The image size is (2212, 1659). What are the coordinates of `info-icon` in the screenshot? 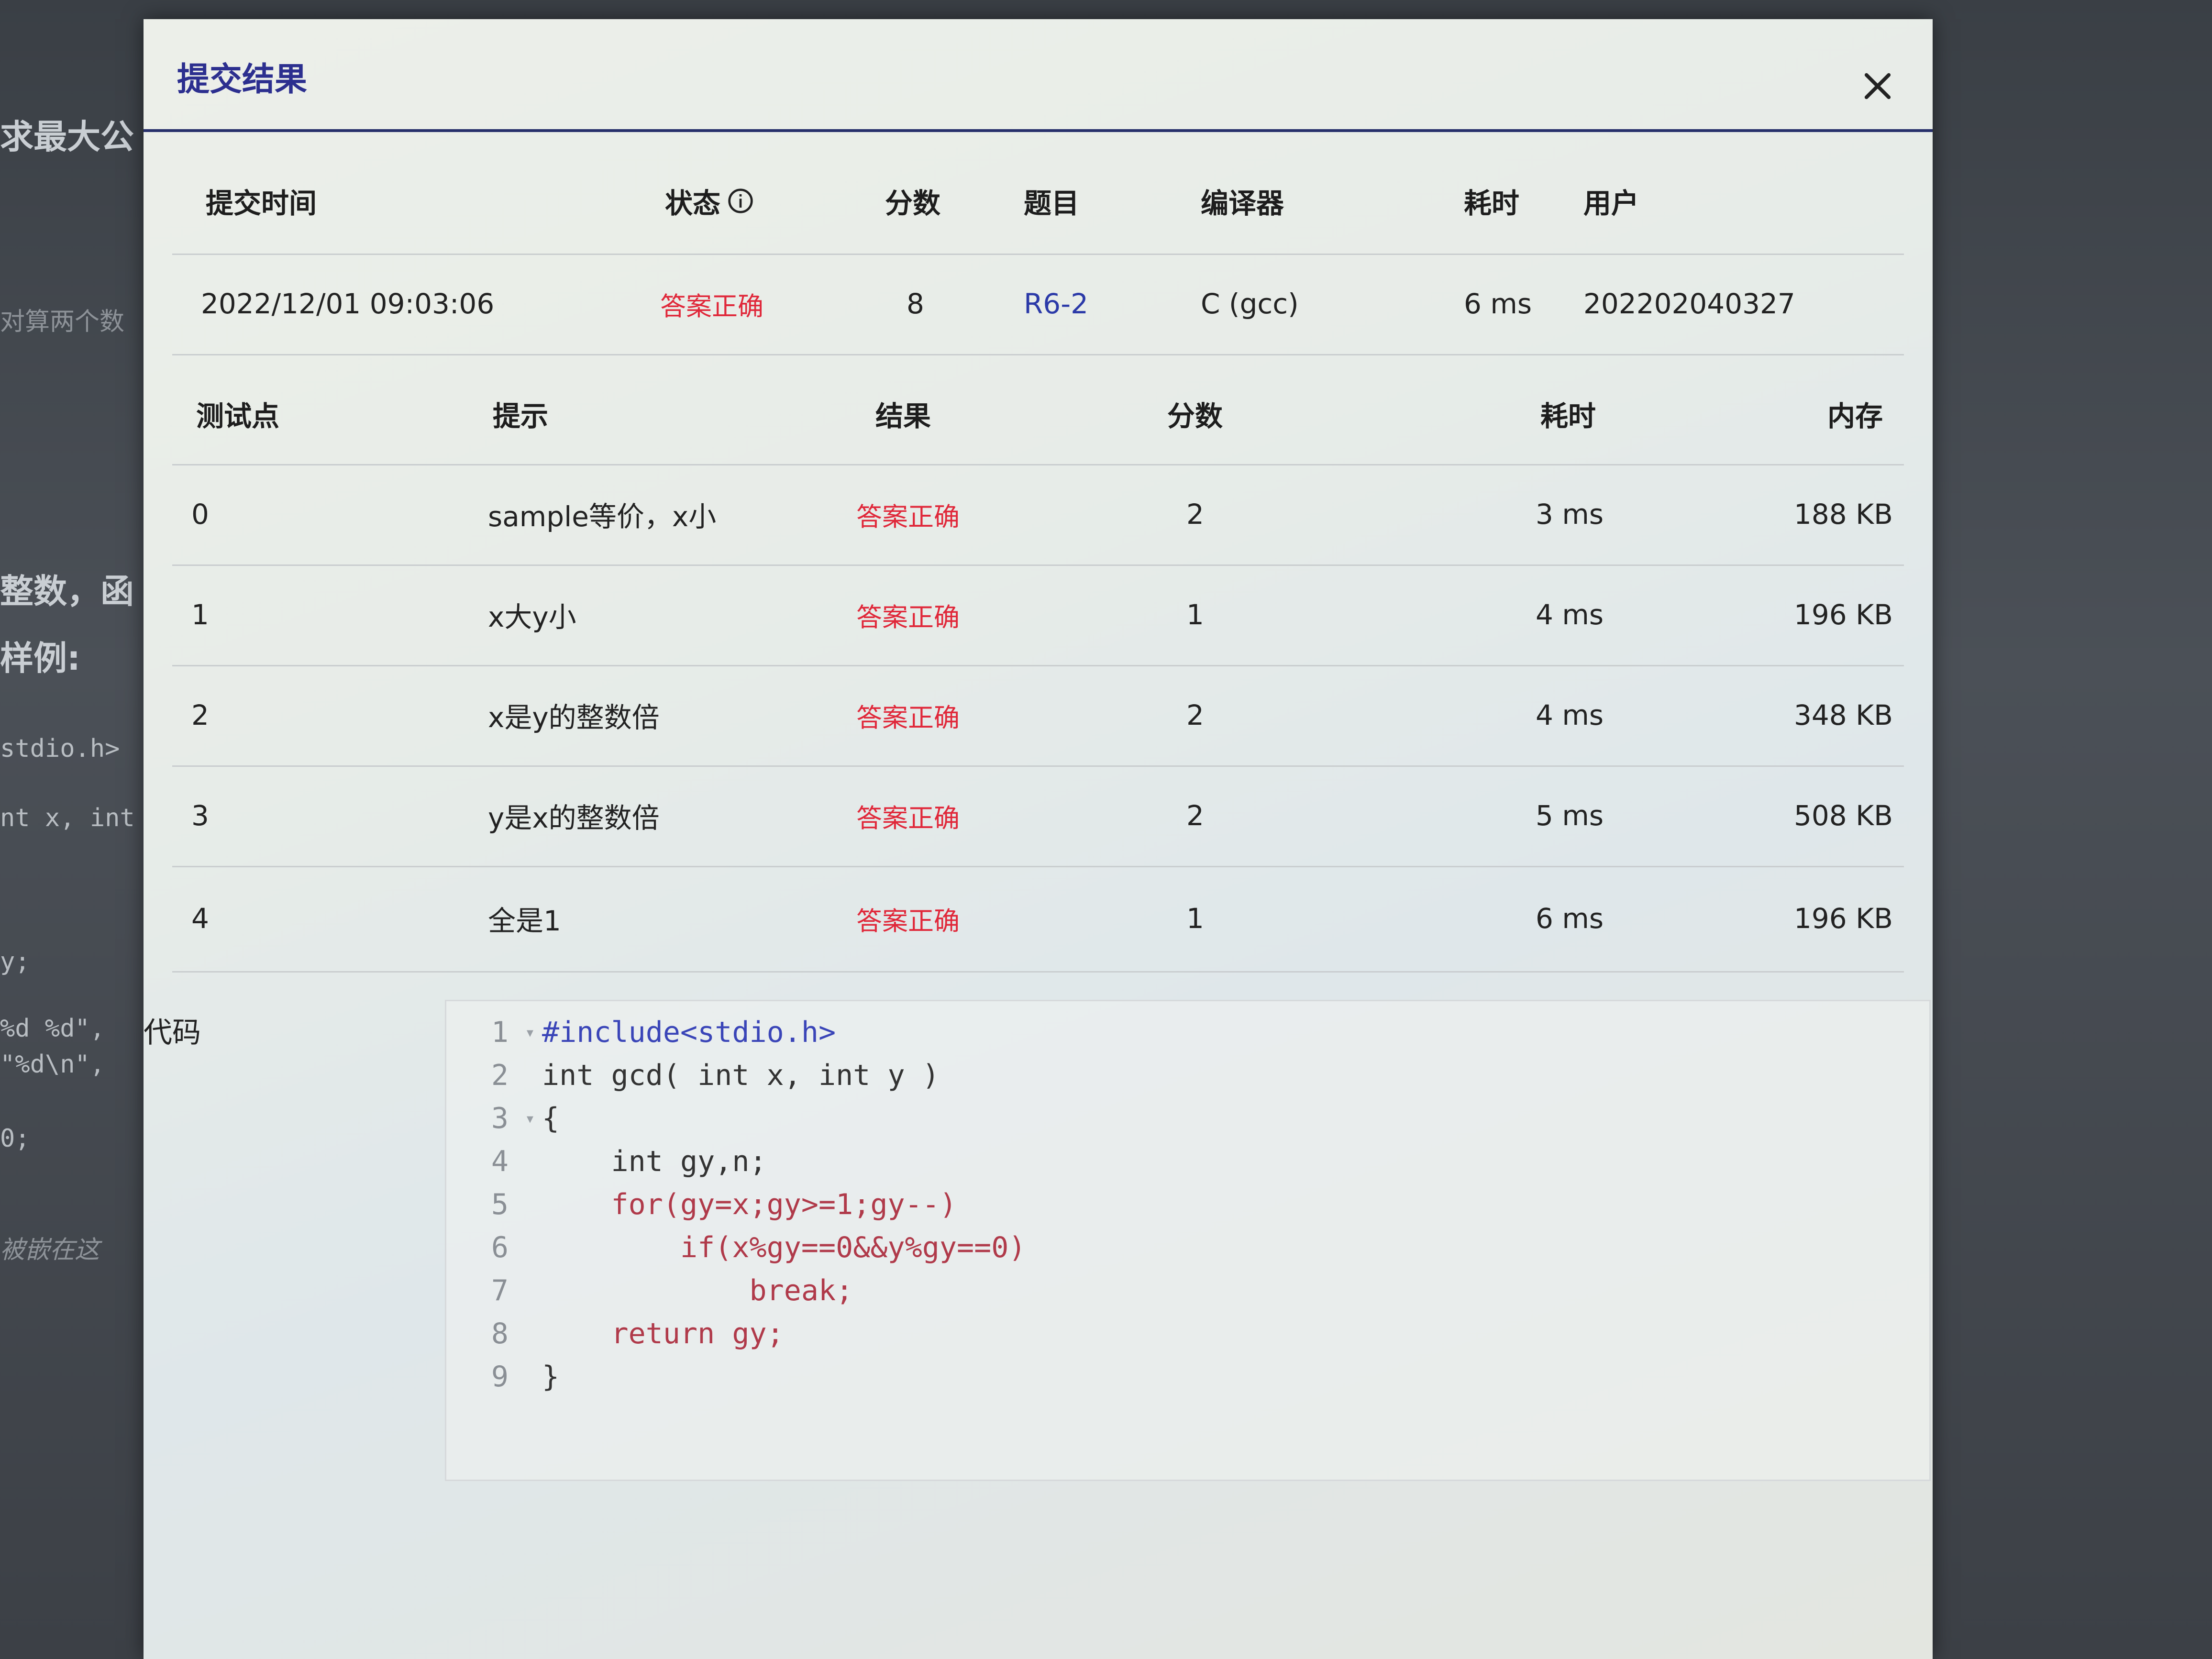 It's located at (740, 201).